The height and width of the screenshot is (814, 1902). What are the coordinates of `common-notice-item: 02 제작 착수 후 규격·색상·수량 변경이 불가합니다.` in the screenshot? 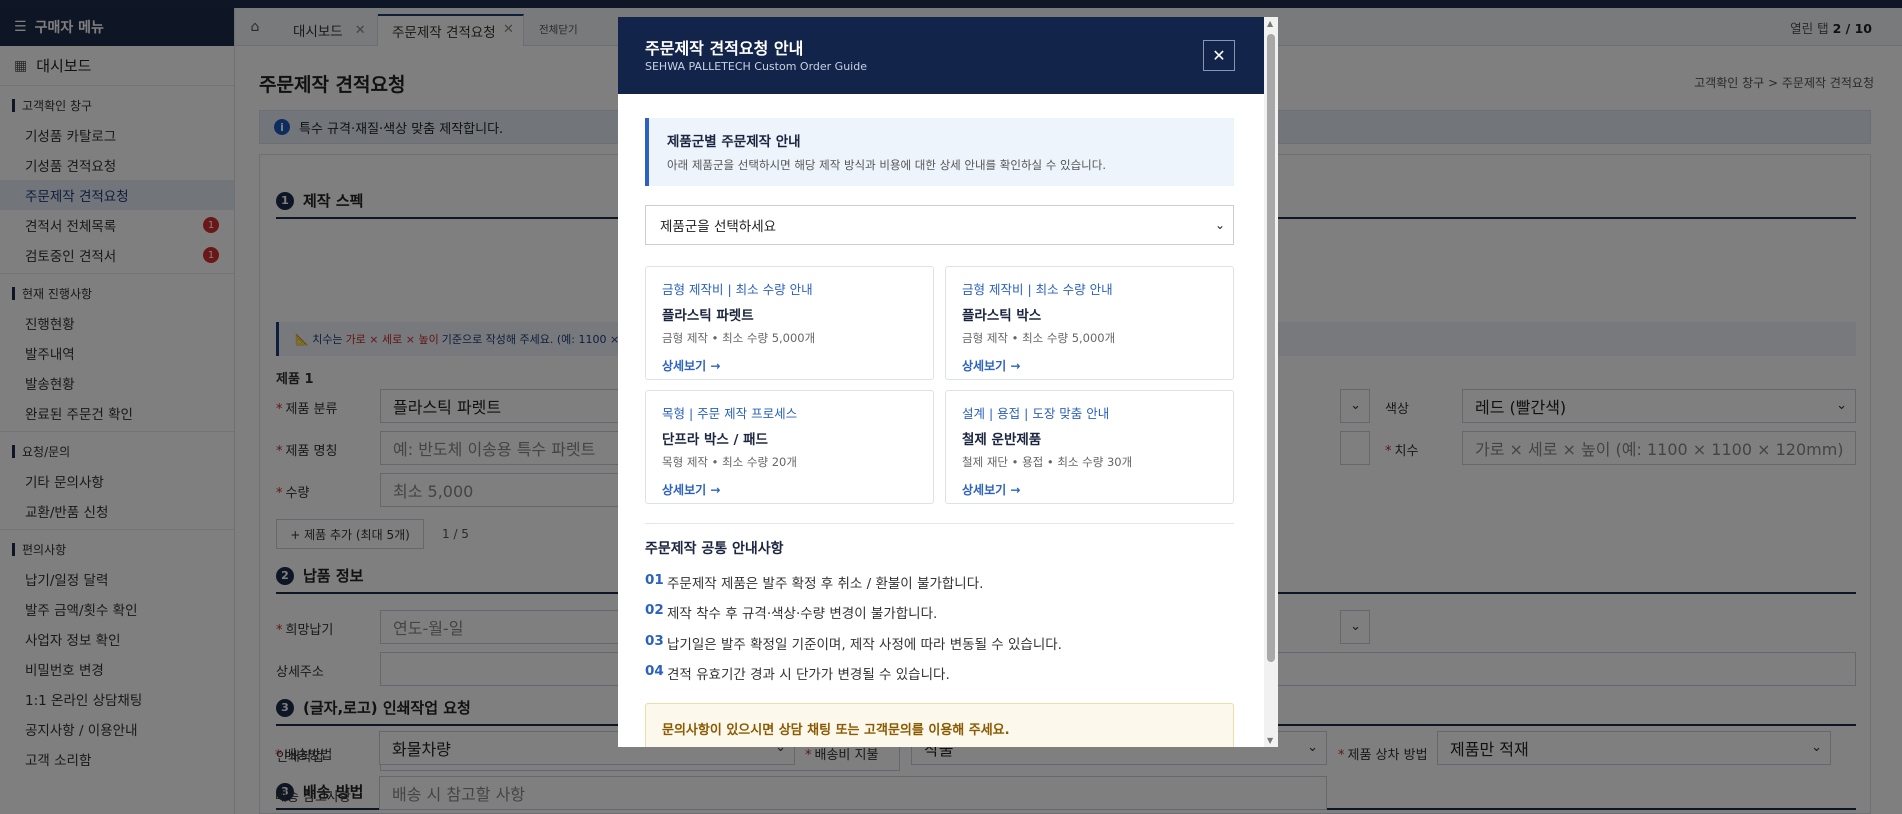 It's located at (791, 612).